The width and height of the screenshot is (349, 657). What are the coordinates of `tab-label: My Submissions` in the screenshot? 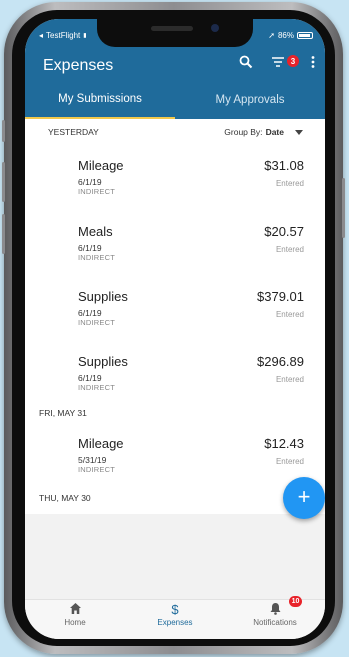 It's located at (100, 99).